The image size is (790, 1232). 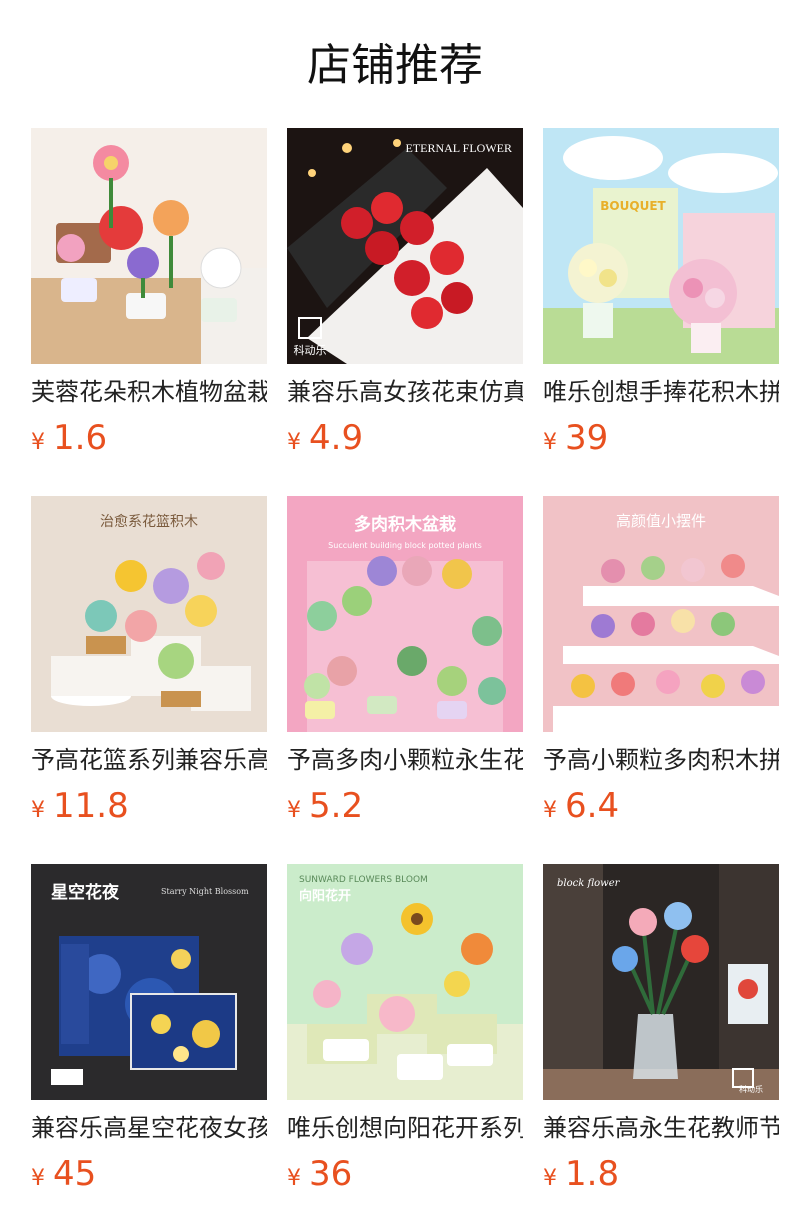 I want to click on sunflower-pots-image: SUNWARD FLOWERS BLOOM 向阳花开, so click(x=405, y=982).